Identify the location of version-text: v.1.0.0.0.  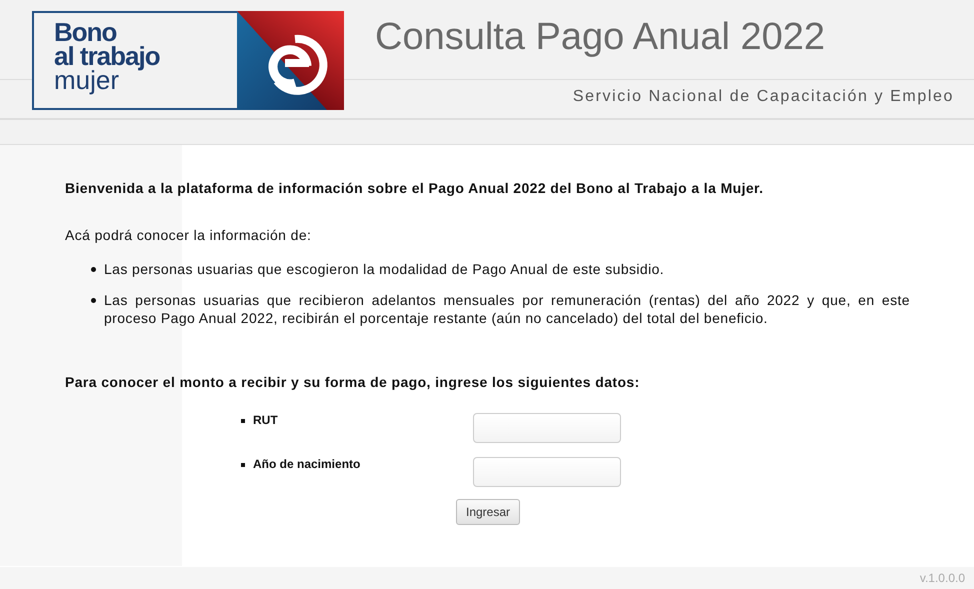
(942, 578).